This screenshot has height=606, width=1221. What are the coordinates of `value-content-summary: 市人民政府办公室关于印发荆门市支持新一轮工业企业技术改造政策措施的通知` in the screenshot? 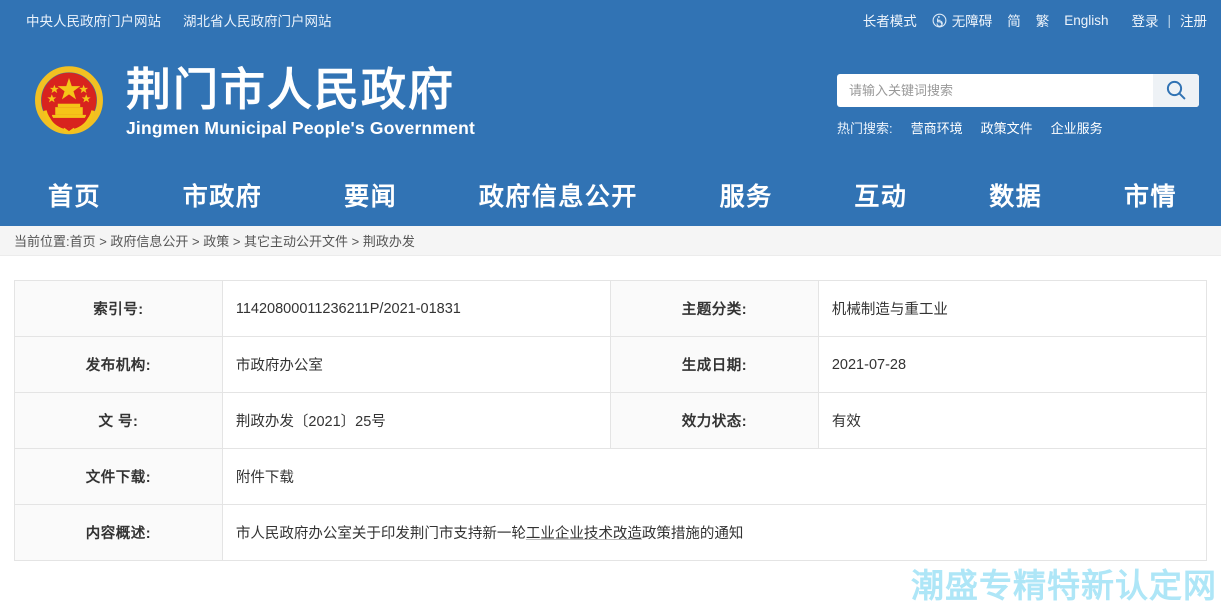 It's located at (715, 532).